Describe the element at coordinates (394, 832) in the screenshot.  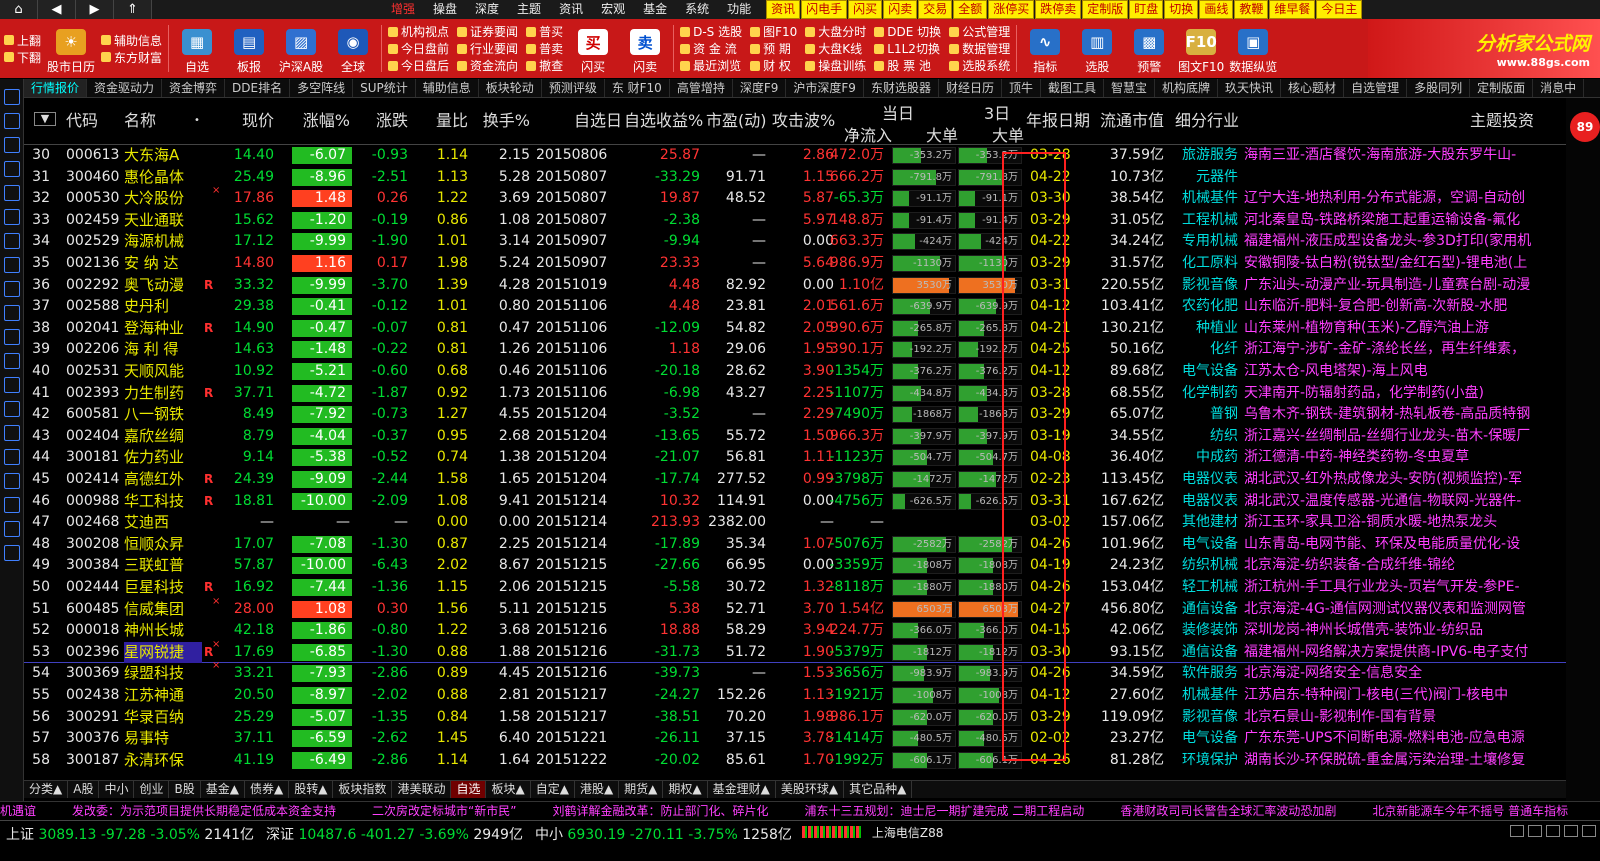
I see `index-shenzhen: 深证 10487.6 -401.27 -3.69% 2949亿` at that location.